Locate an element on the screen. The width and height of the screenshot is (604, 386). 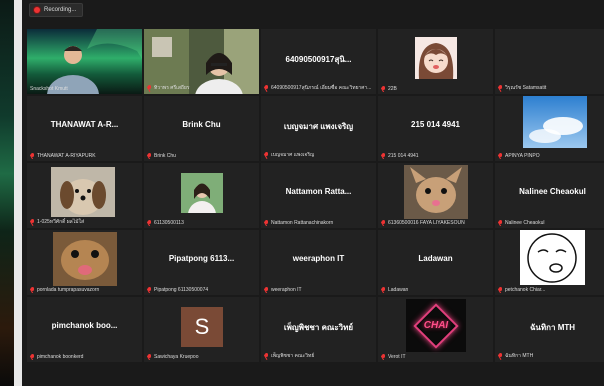
meme-face-image is located at coordinates (552, 257).